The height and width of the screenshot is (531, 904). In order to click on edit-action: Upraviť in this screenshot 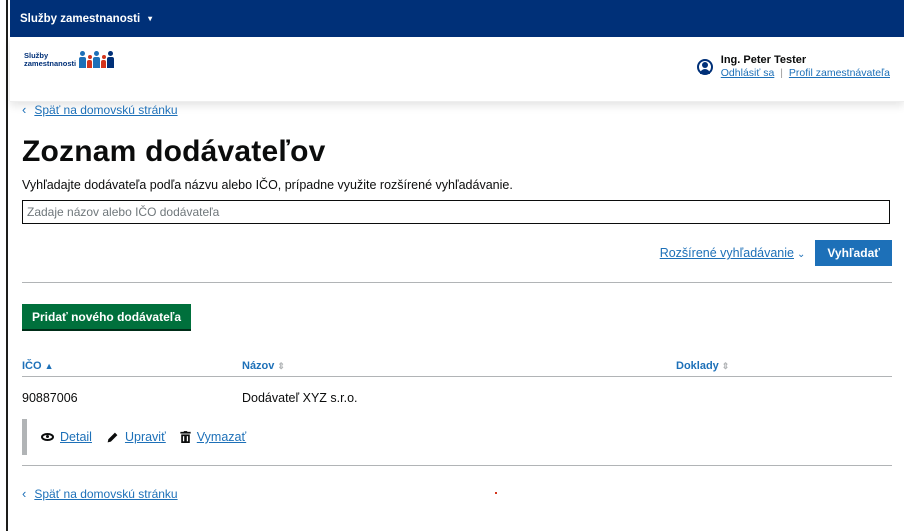, I will do `click(136, 437)`.